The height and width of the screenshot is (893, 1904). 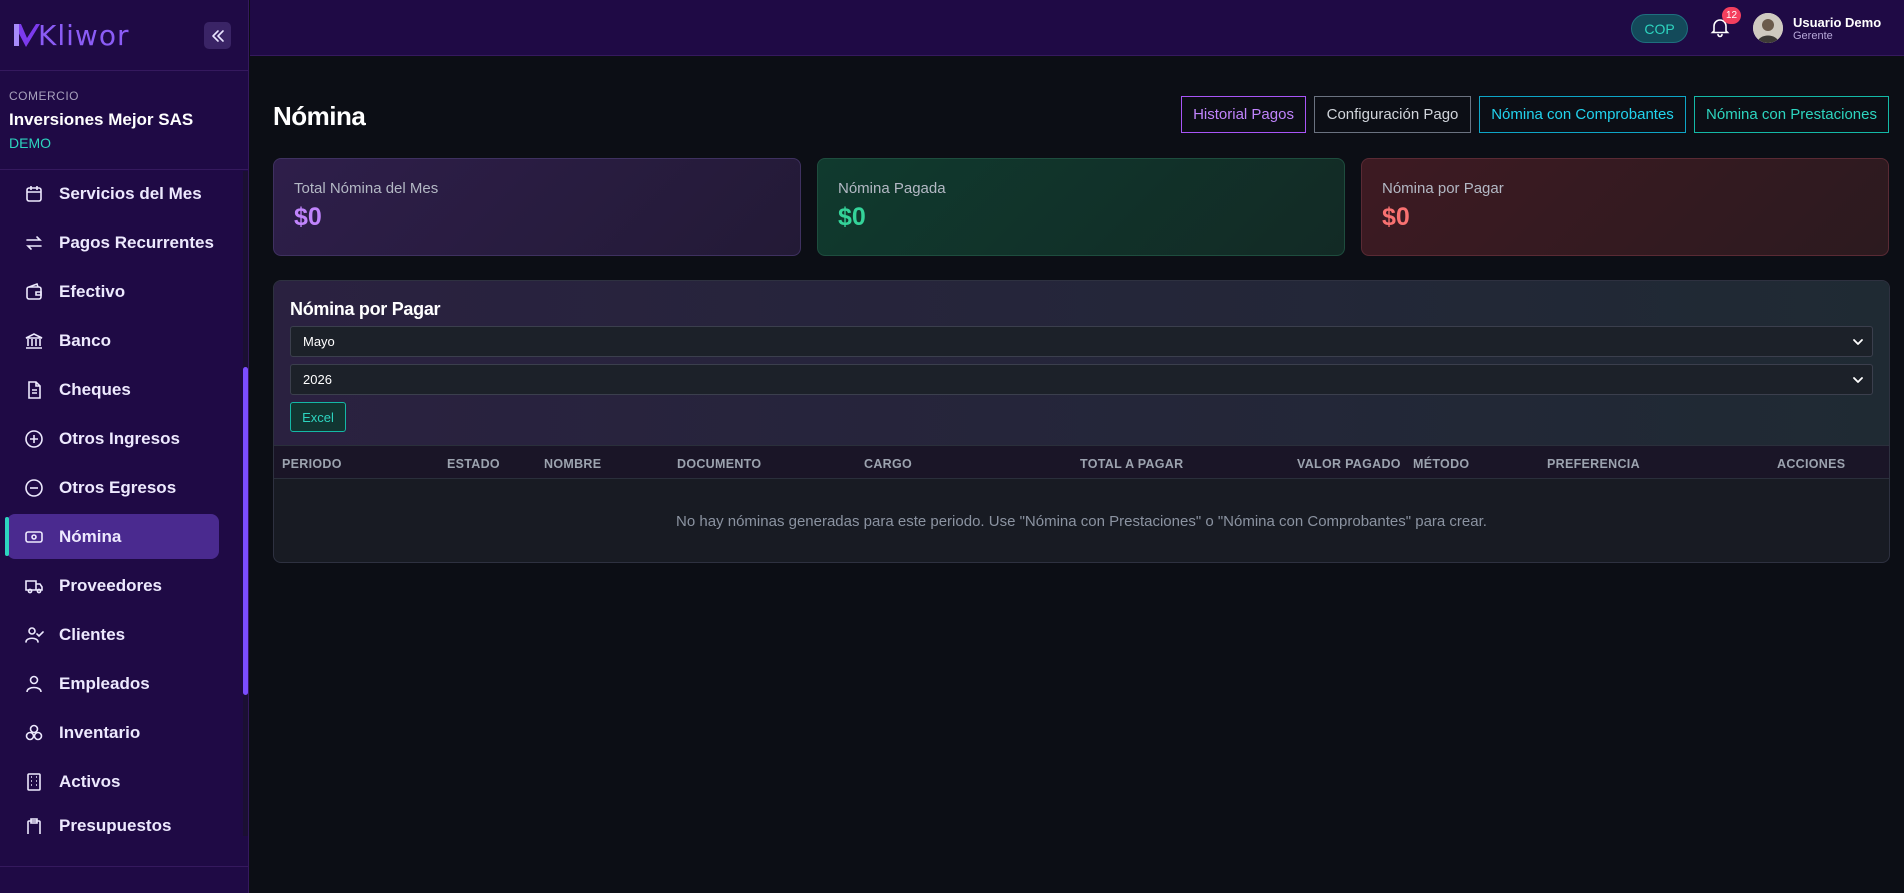 I want to click on company-plan: DEMO, so click(x=30, y=143).